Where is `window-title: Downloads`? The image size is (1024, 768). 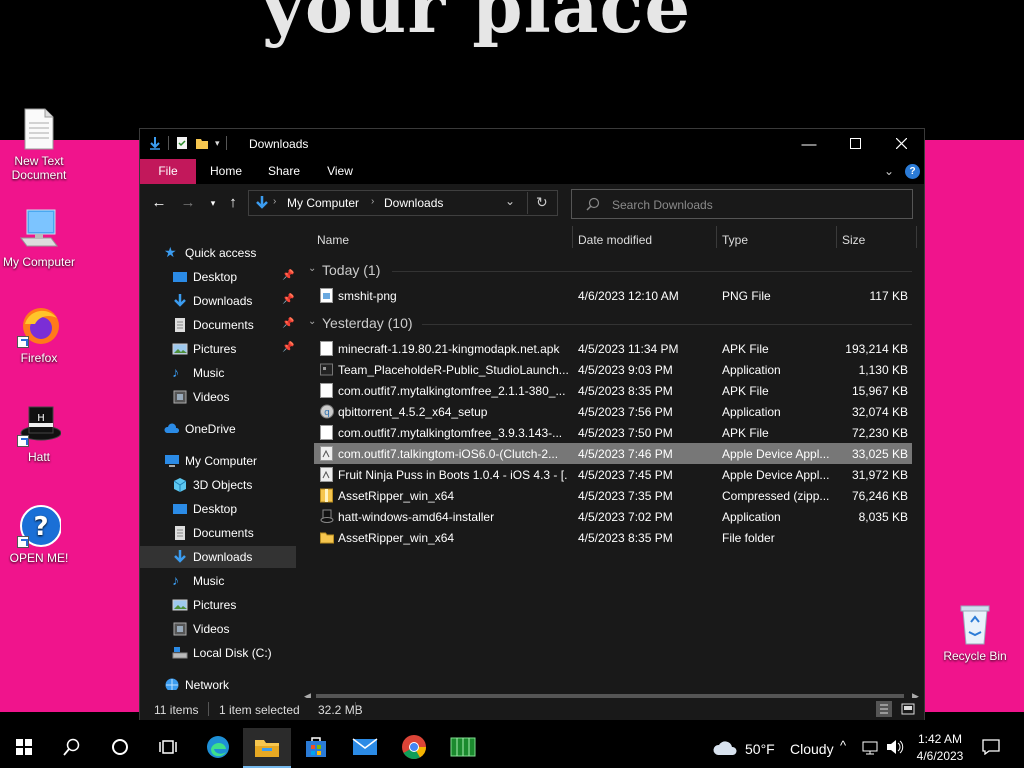 window-title: Downloads is located at coordinates (279, 144).